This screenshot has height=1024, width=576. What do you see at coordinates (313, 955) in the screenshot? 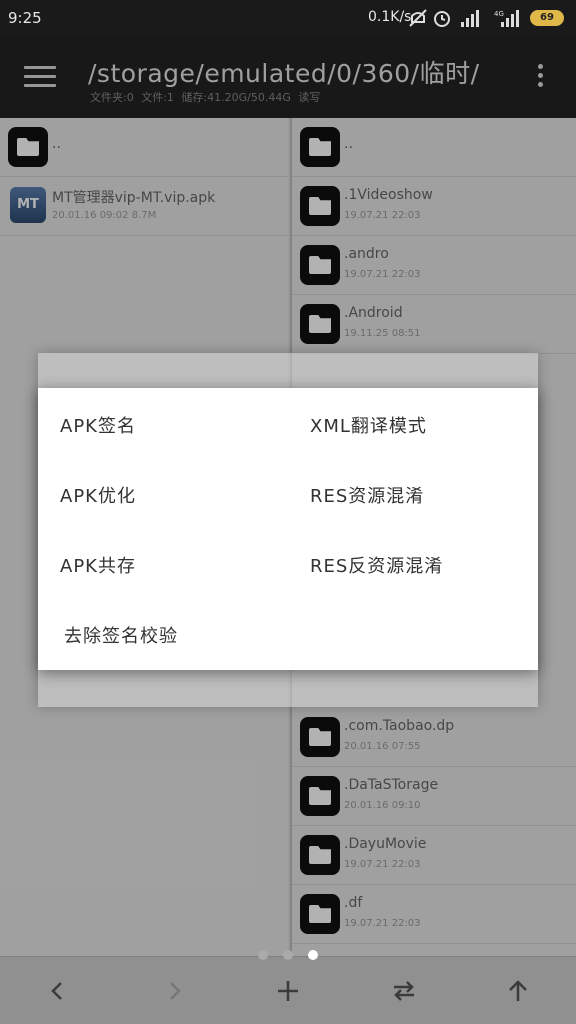
I see `page-indicator-dot-active` at bounding box center [313, 955].